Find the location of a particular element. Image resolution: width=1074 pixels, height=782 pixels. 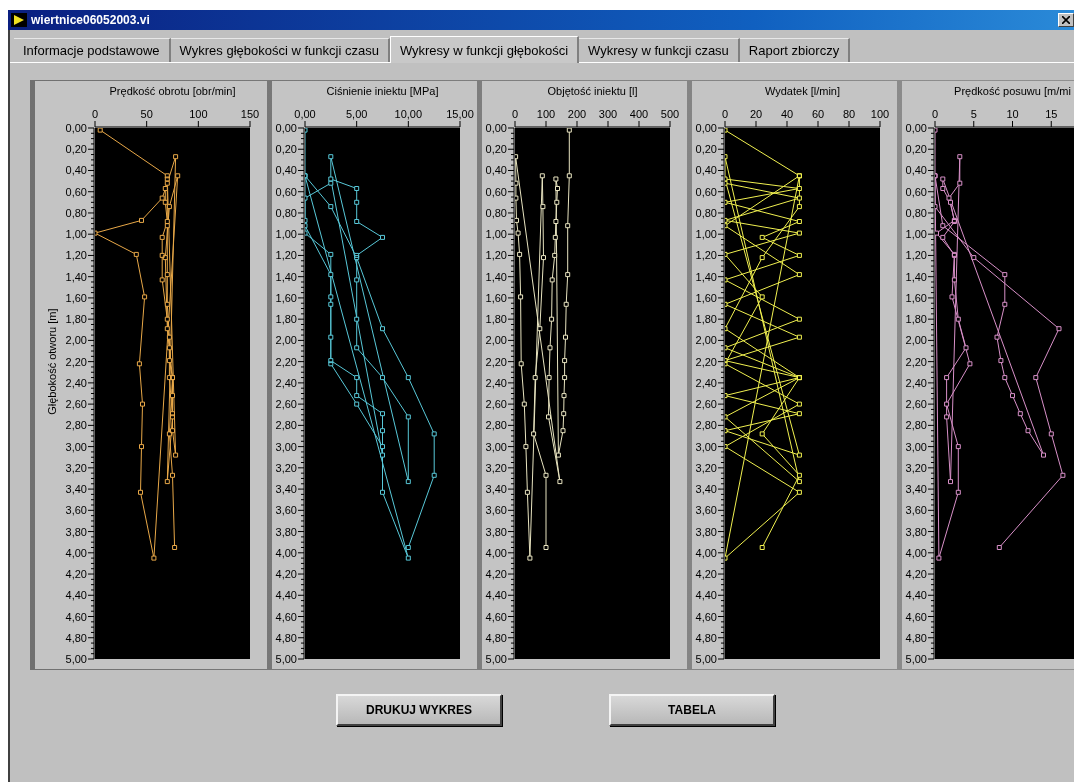

axis-title: Głębokość otworu [m] is located at coordinates (52, 361).